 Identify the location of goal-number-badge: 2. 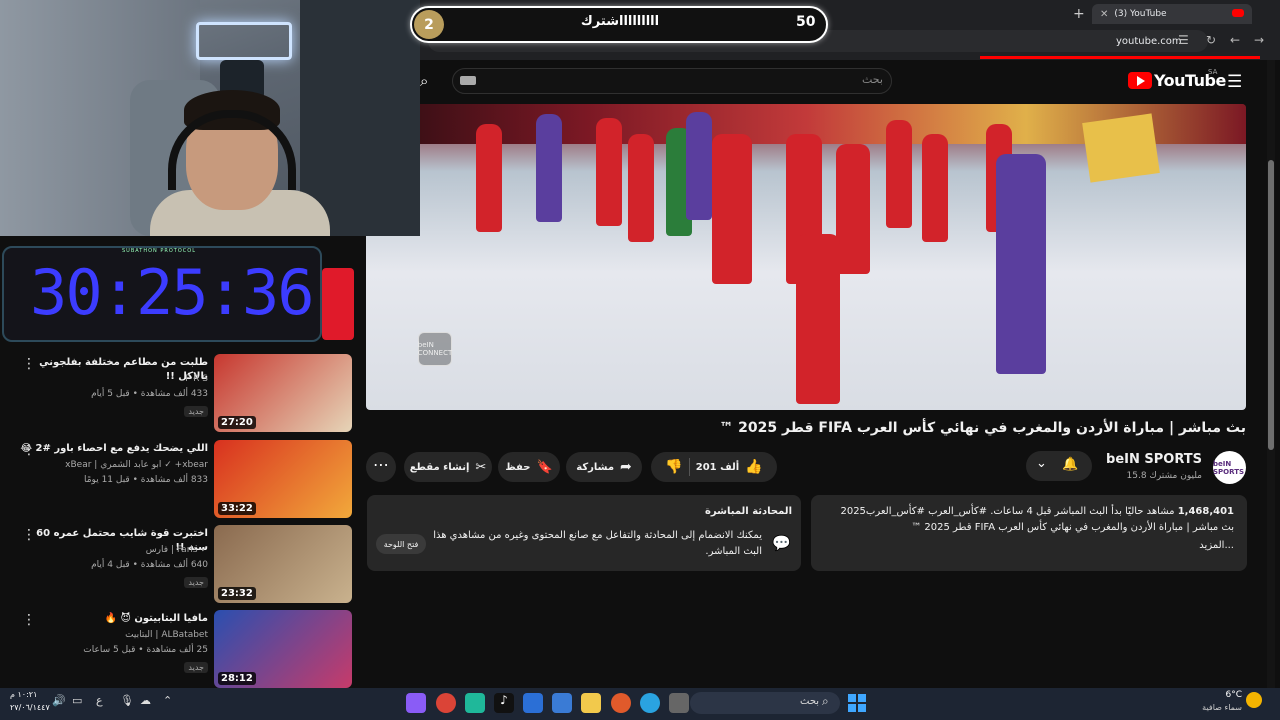
(429, 24).